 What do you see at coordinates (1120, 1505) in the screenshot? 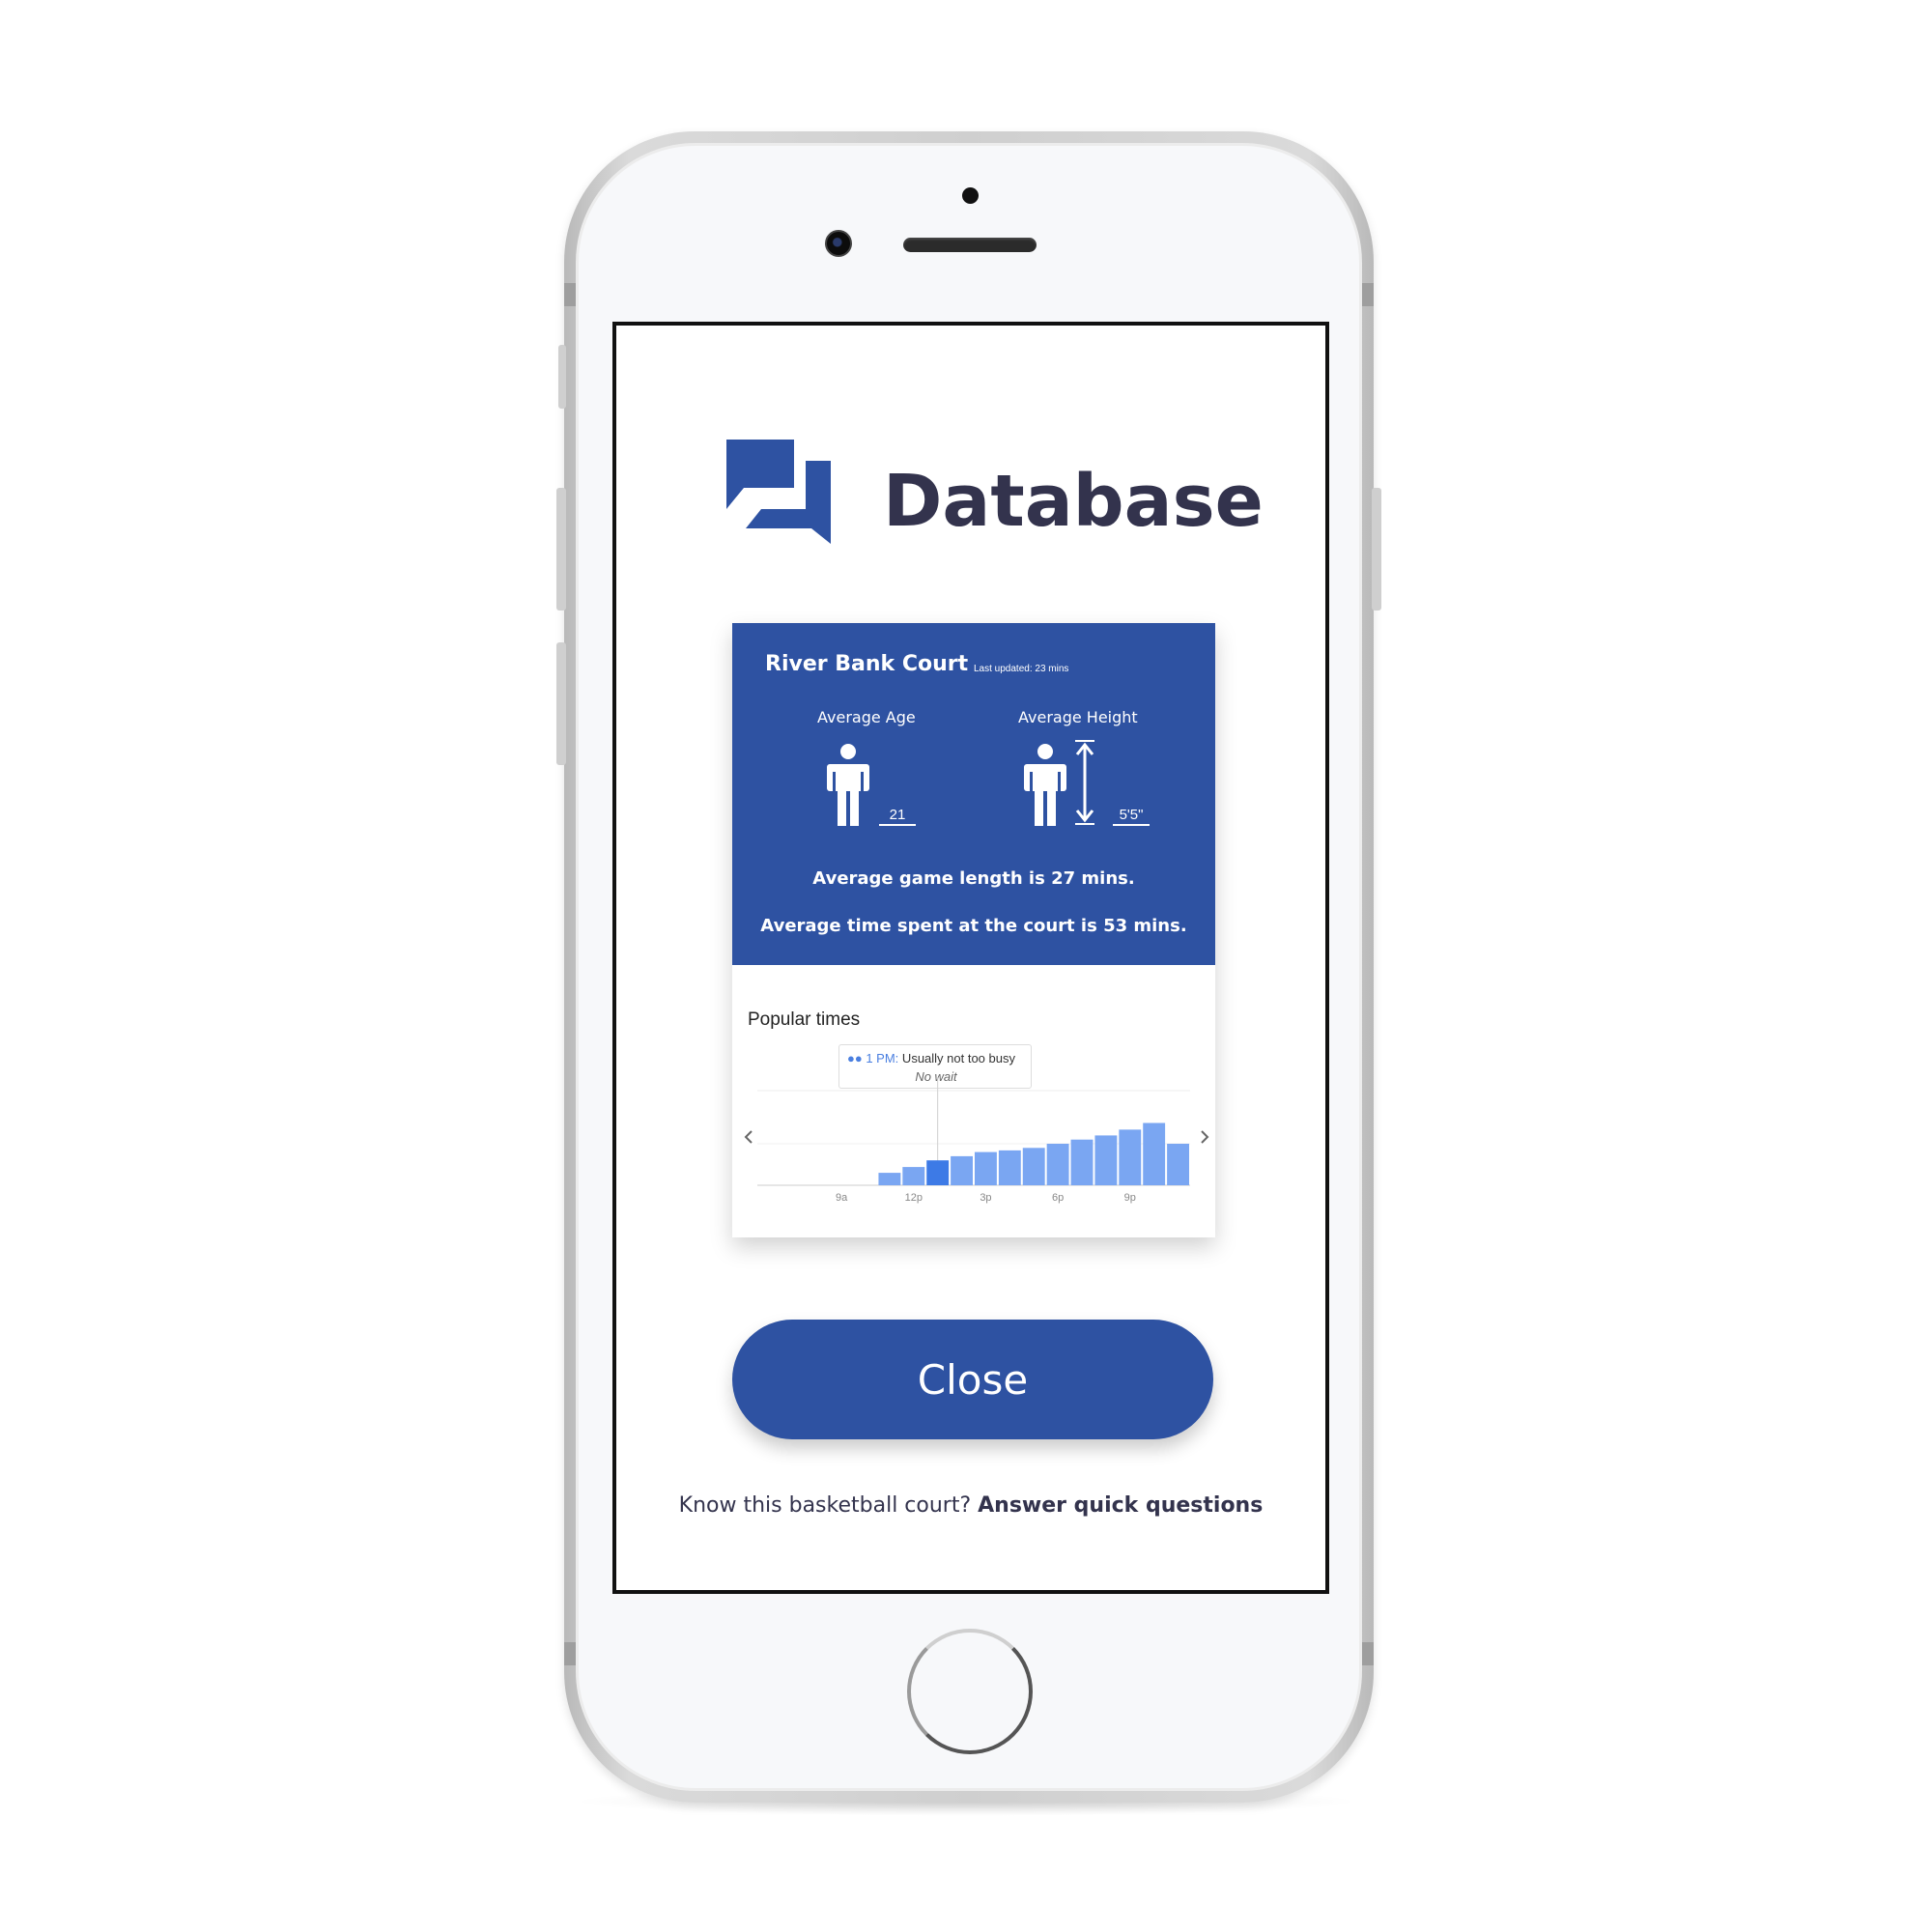
I see `answer-questions-link: Answer quick questions` at bounding box center [1120, 1505].